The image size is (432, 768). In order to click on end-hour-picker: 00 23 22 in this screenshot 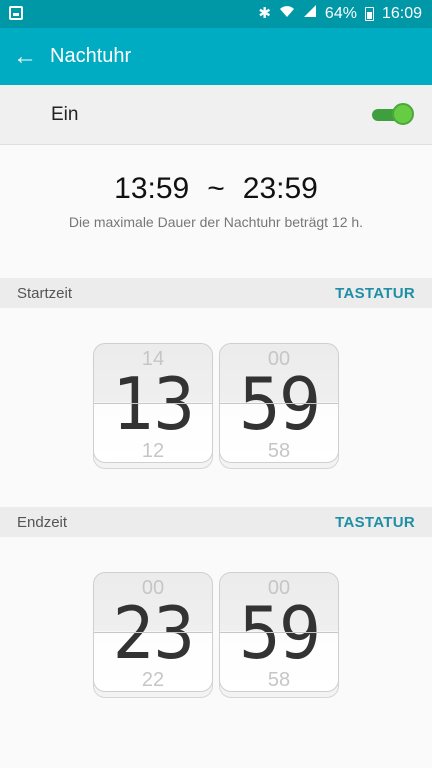, I will do `click(153, 635)`.